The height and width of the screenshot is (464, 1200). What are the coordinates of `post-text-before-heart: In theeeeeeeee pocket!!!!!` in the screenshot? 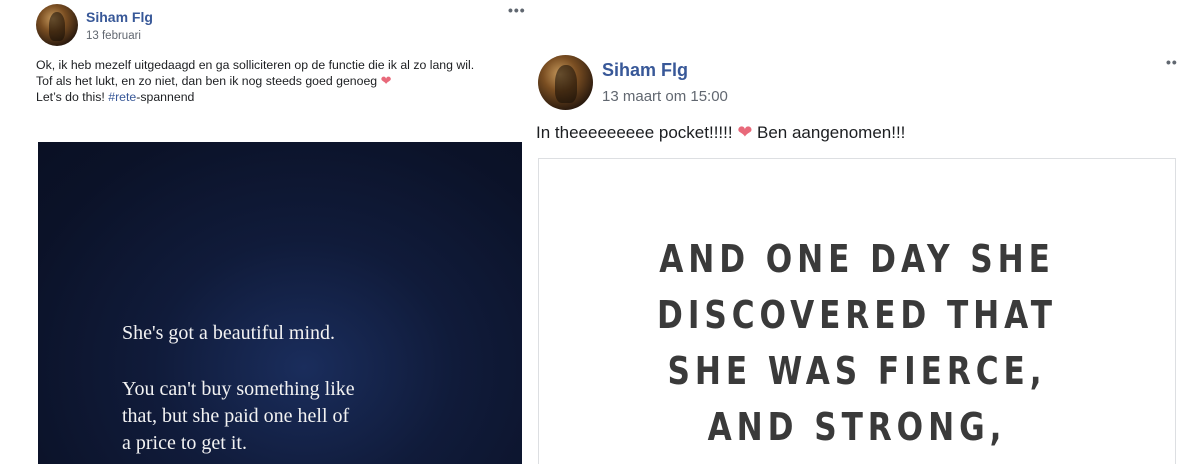 It's located at (637, 132).